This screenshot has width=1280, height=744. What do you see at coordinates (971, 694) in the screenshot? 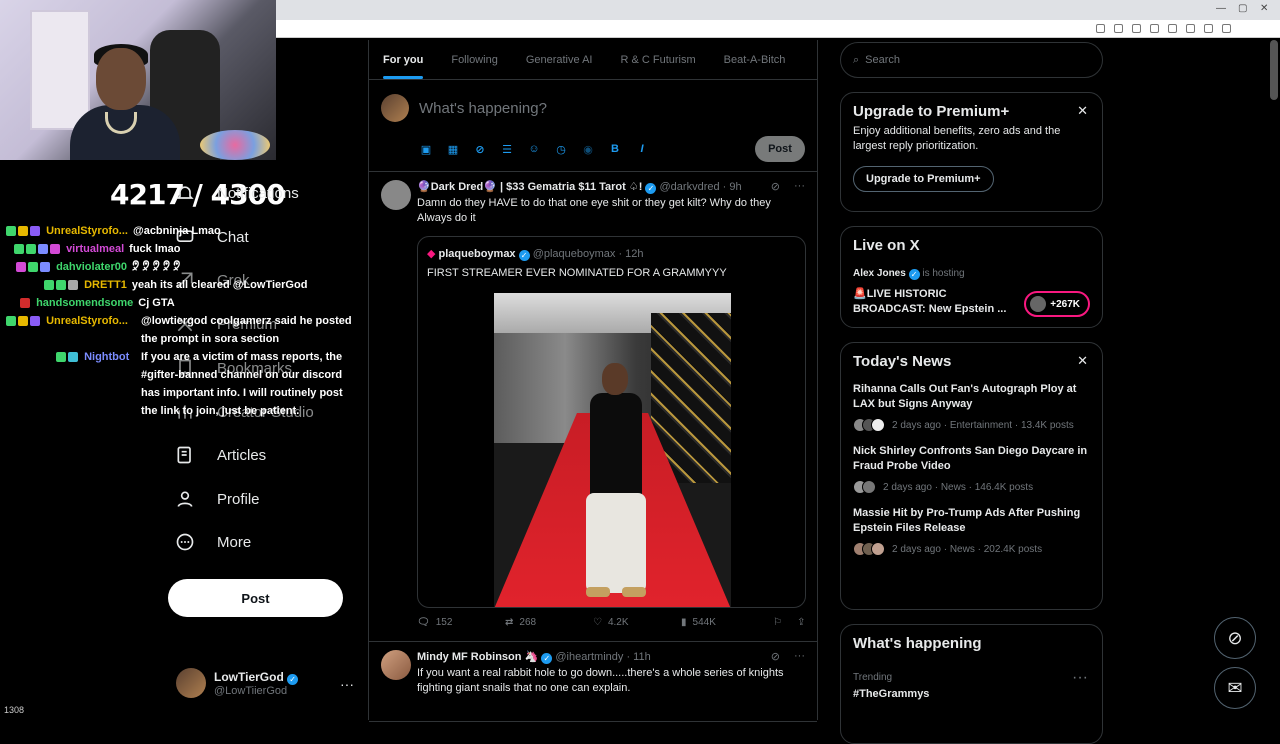
I see `trend-name: #TheGrammys` at bounding box center [971, 694].